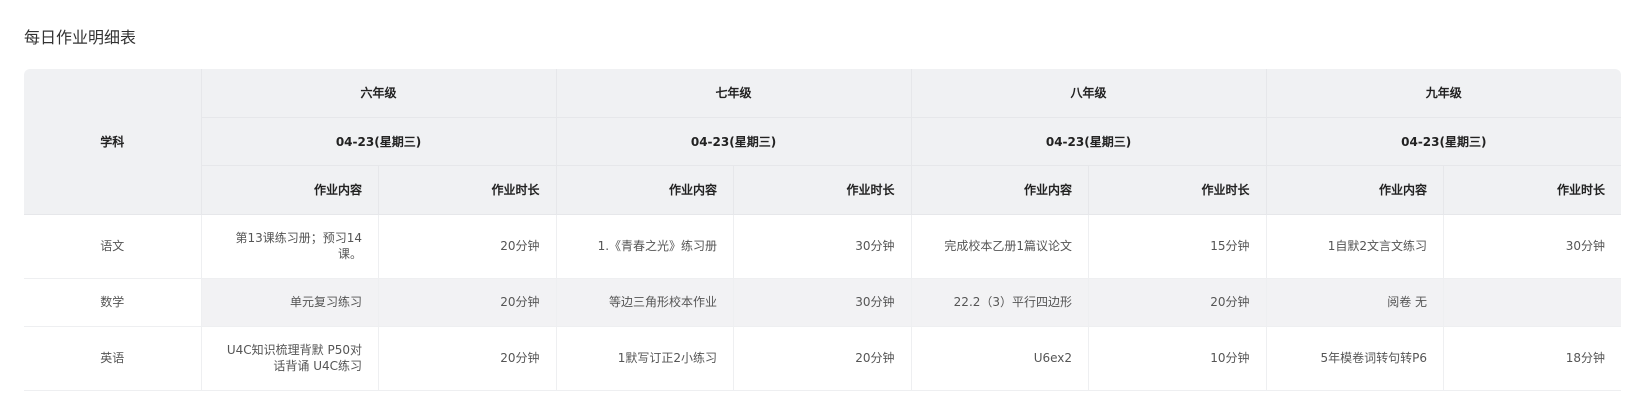  I want to click on content-cell: 1自默2文言文练习, so click(1355, 246).